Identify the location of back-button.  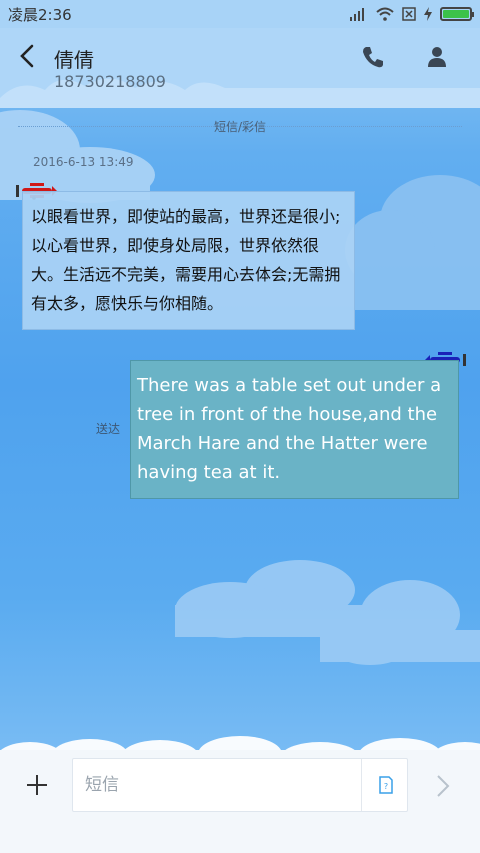
(28, 56).